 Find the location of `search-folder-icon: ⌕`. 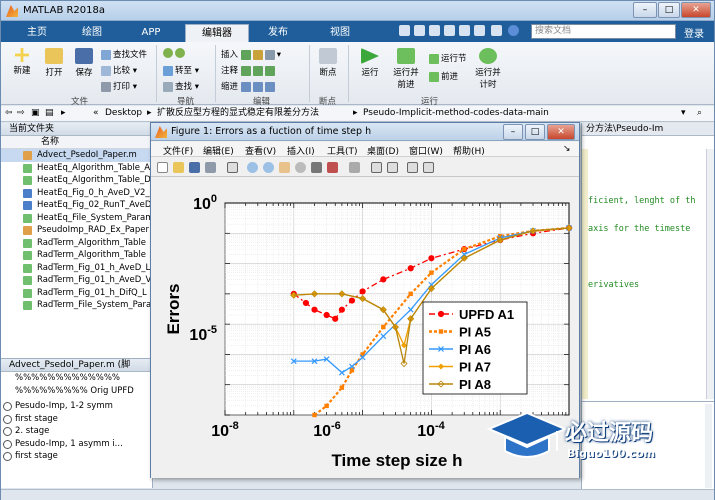

search-folder-icon: ⌕ is located at coordinates (699, 113).